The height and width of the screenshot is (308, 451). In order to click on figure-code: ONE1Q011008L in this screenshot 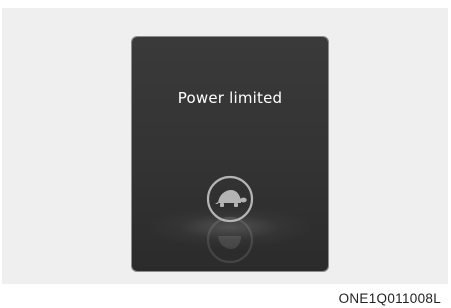, I will do `click(389, 298)`.